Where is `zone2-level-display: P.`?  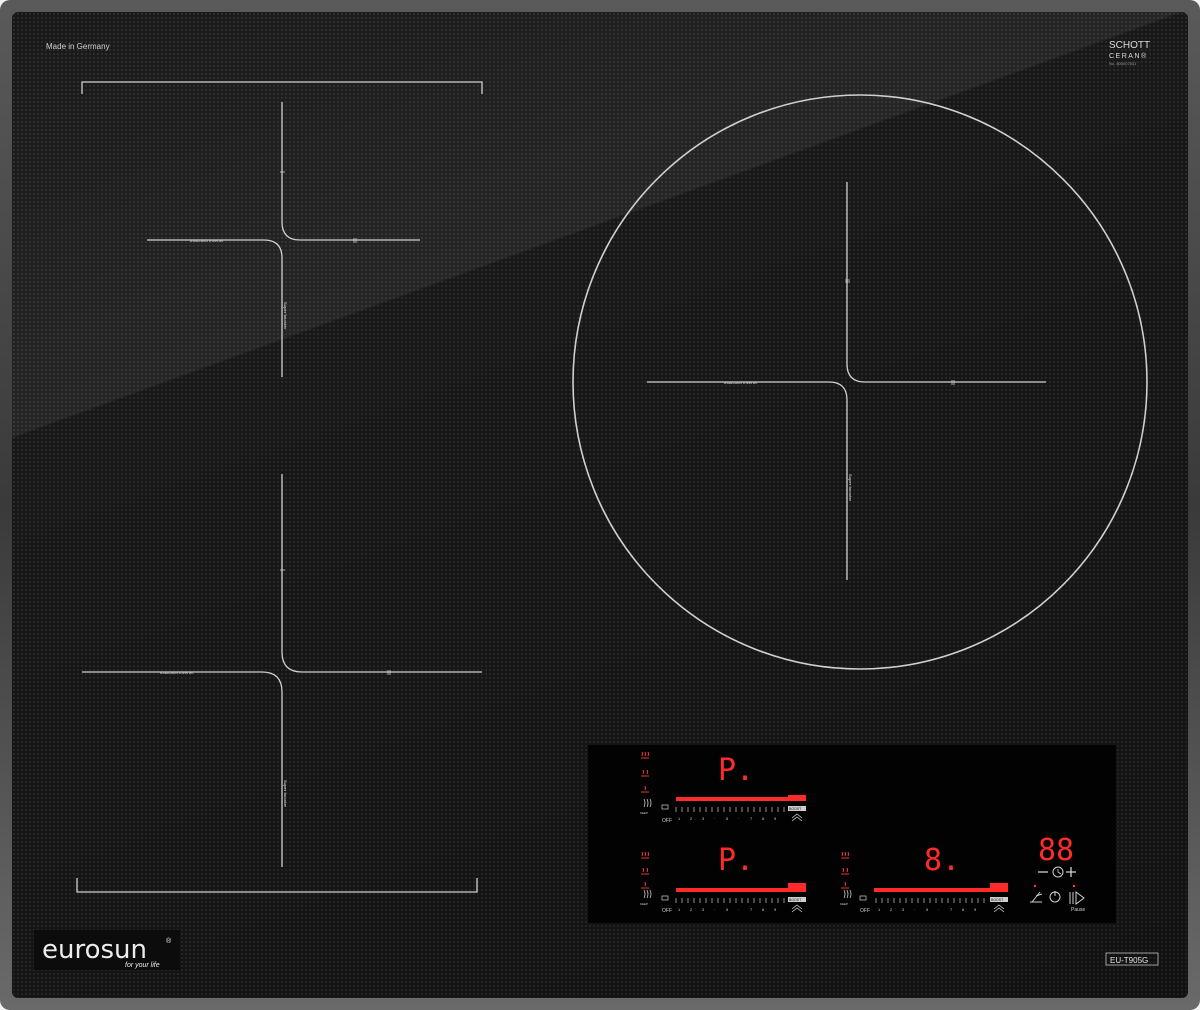 zone2-level-display: P. is located at coordinates (736, 860).